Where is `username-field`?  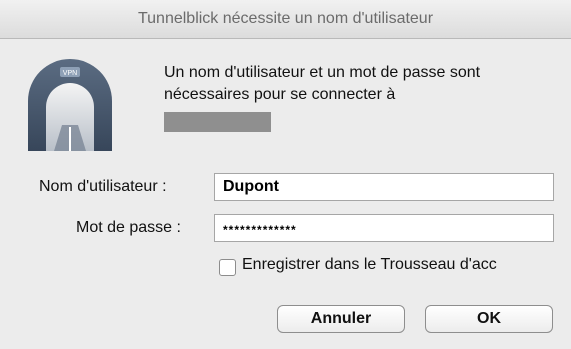
username-field is located at coordinates (384, 187).